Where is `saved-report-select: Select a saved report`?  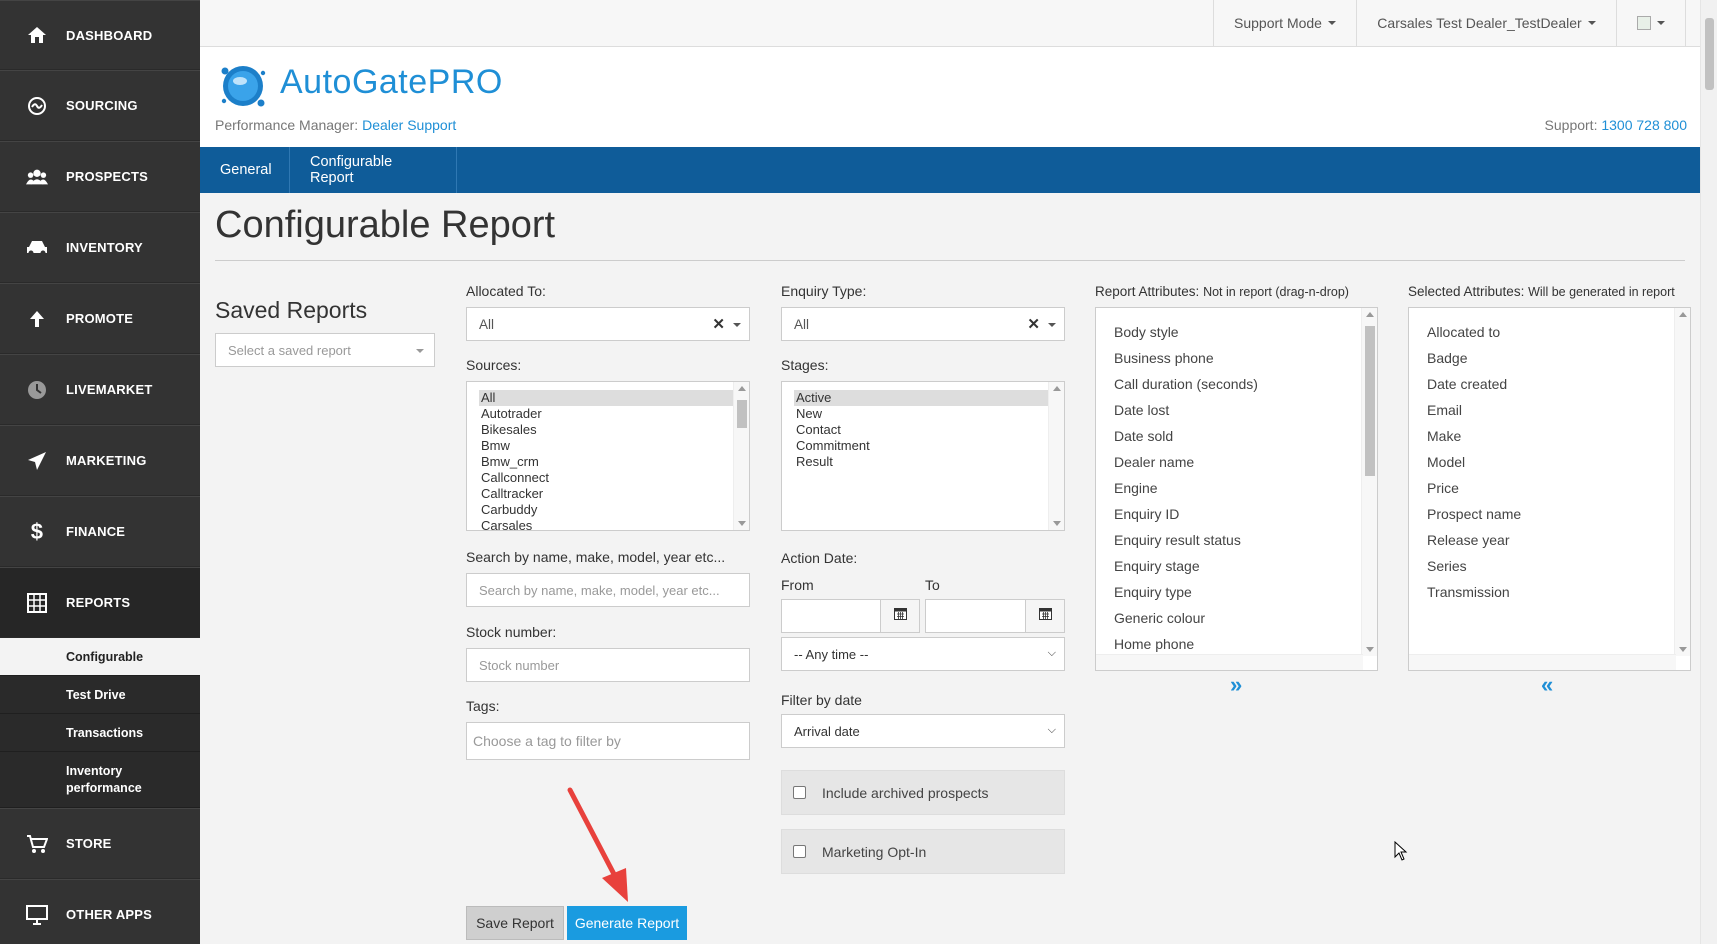
saved-report-select: Select a saved report is located at coordinates (325, 350).